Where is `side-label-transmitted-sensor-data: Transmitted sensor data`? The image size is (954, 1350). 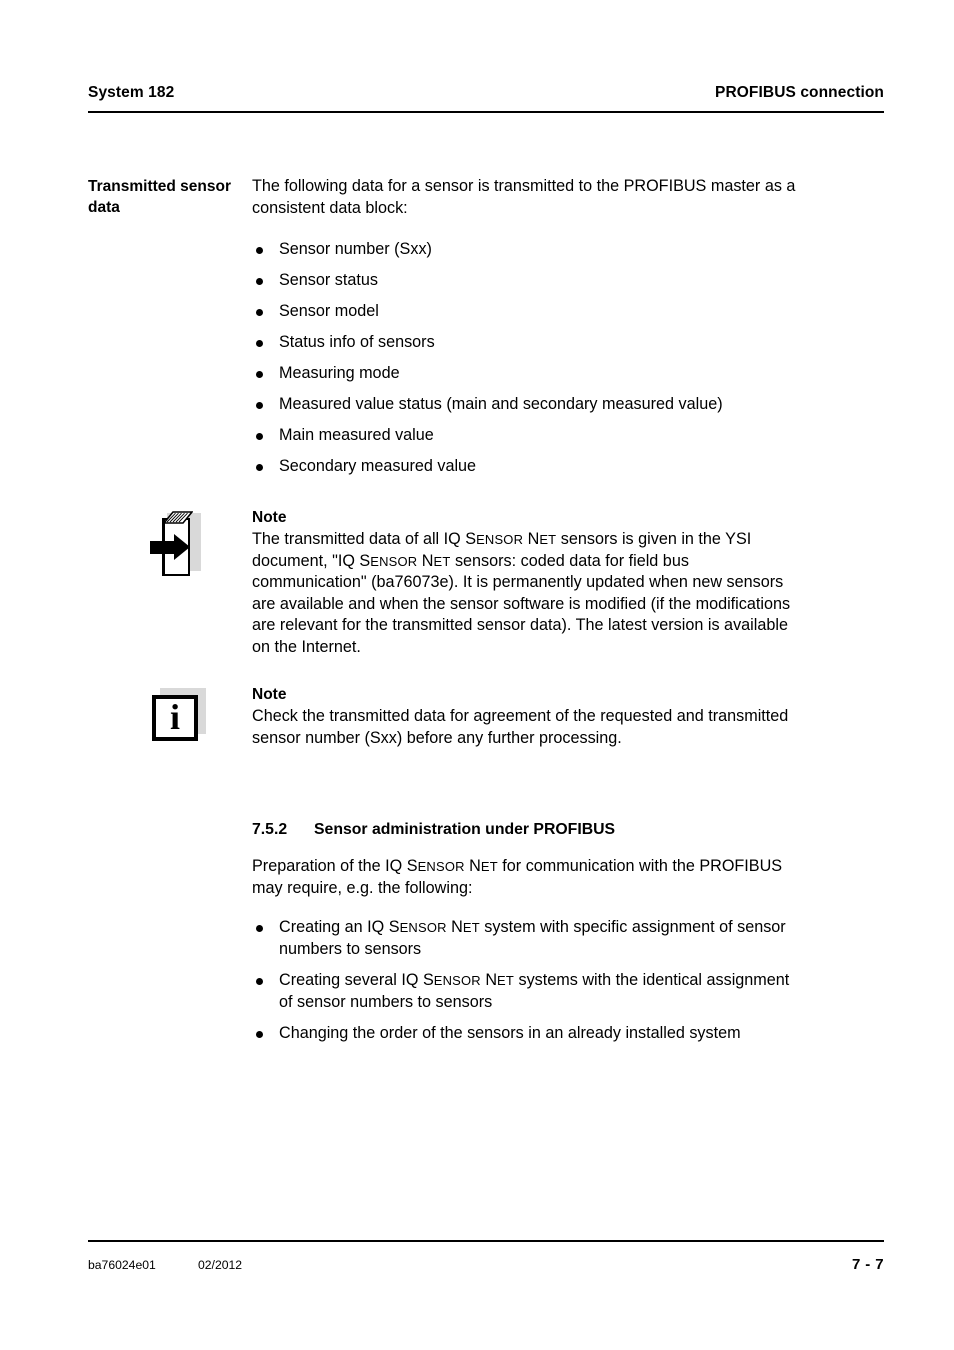
side-label-transmitted-sensor-data: Transmitted sensor data is located at coordinates (159, 197).